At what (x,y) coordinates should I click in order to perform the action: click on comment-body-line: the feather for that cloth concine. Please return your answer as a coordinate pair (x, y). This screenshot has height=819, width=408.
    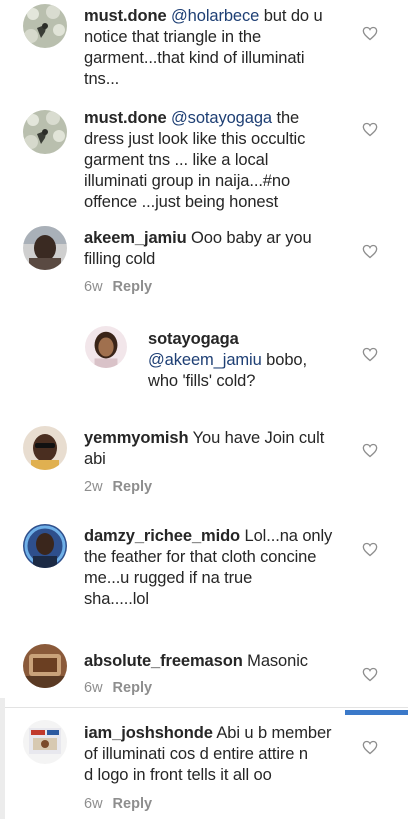
    Looking at the image, I should click on (200, 557).